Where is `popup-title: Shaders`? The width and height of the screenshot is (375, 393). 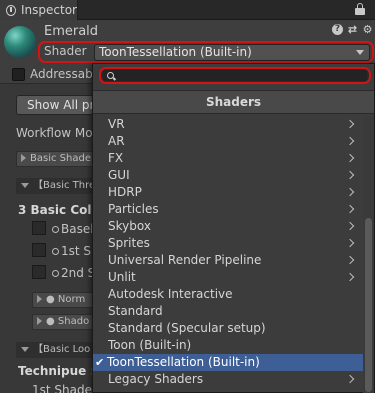 popup-title: Shaders is located at coordinates (233, 102).